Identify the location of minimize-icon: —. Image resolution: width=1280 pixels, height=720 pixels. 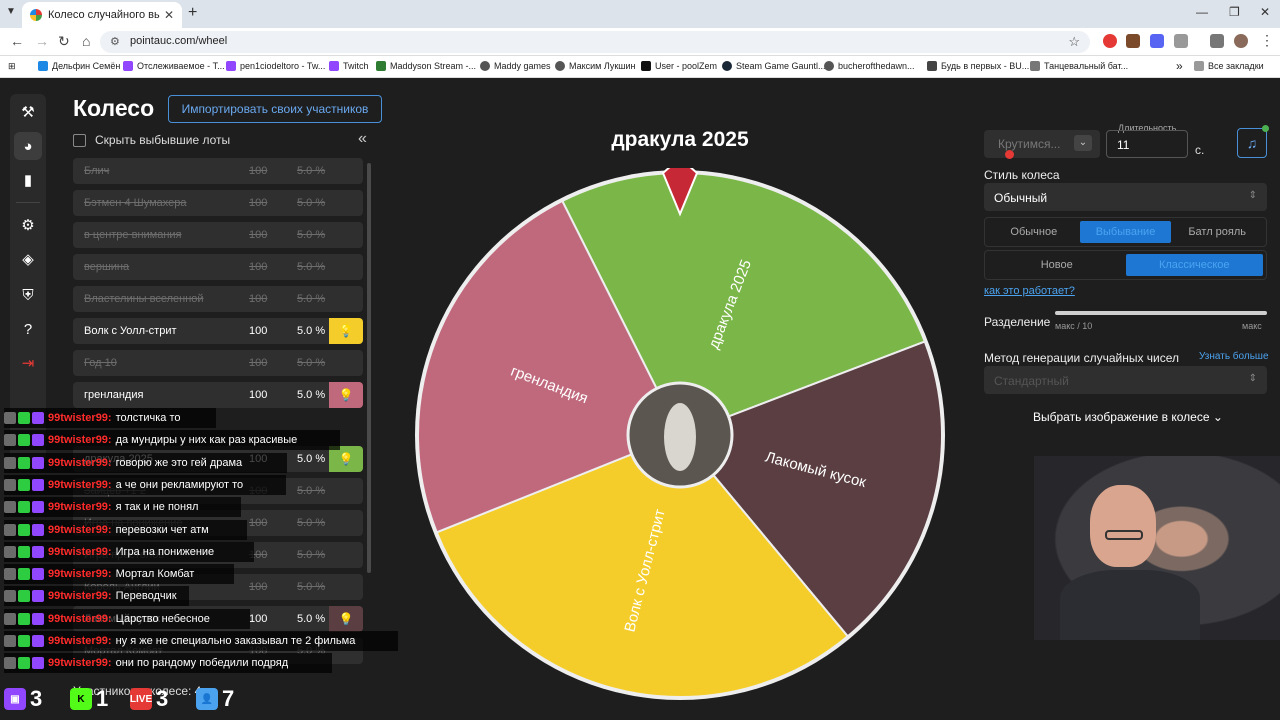
(1202, 12).